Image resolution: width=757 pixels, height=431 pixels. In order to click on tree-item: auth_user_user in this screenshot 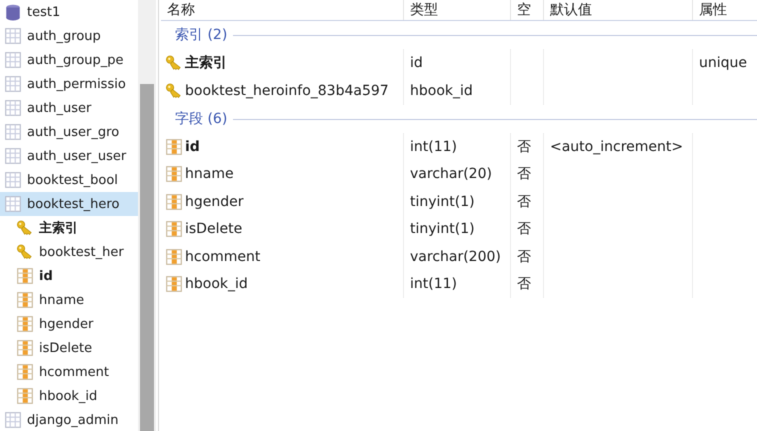, I will do `click(69, 156)`.